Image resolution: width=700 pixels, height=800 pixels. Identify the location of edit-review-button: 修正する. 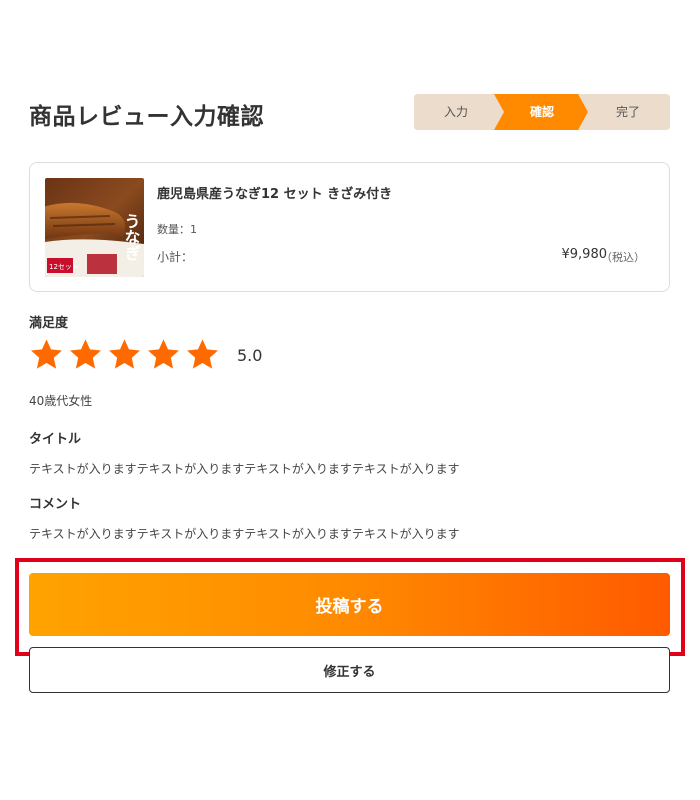
(349, 670).